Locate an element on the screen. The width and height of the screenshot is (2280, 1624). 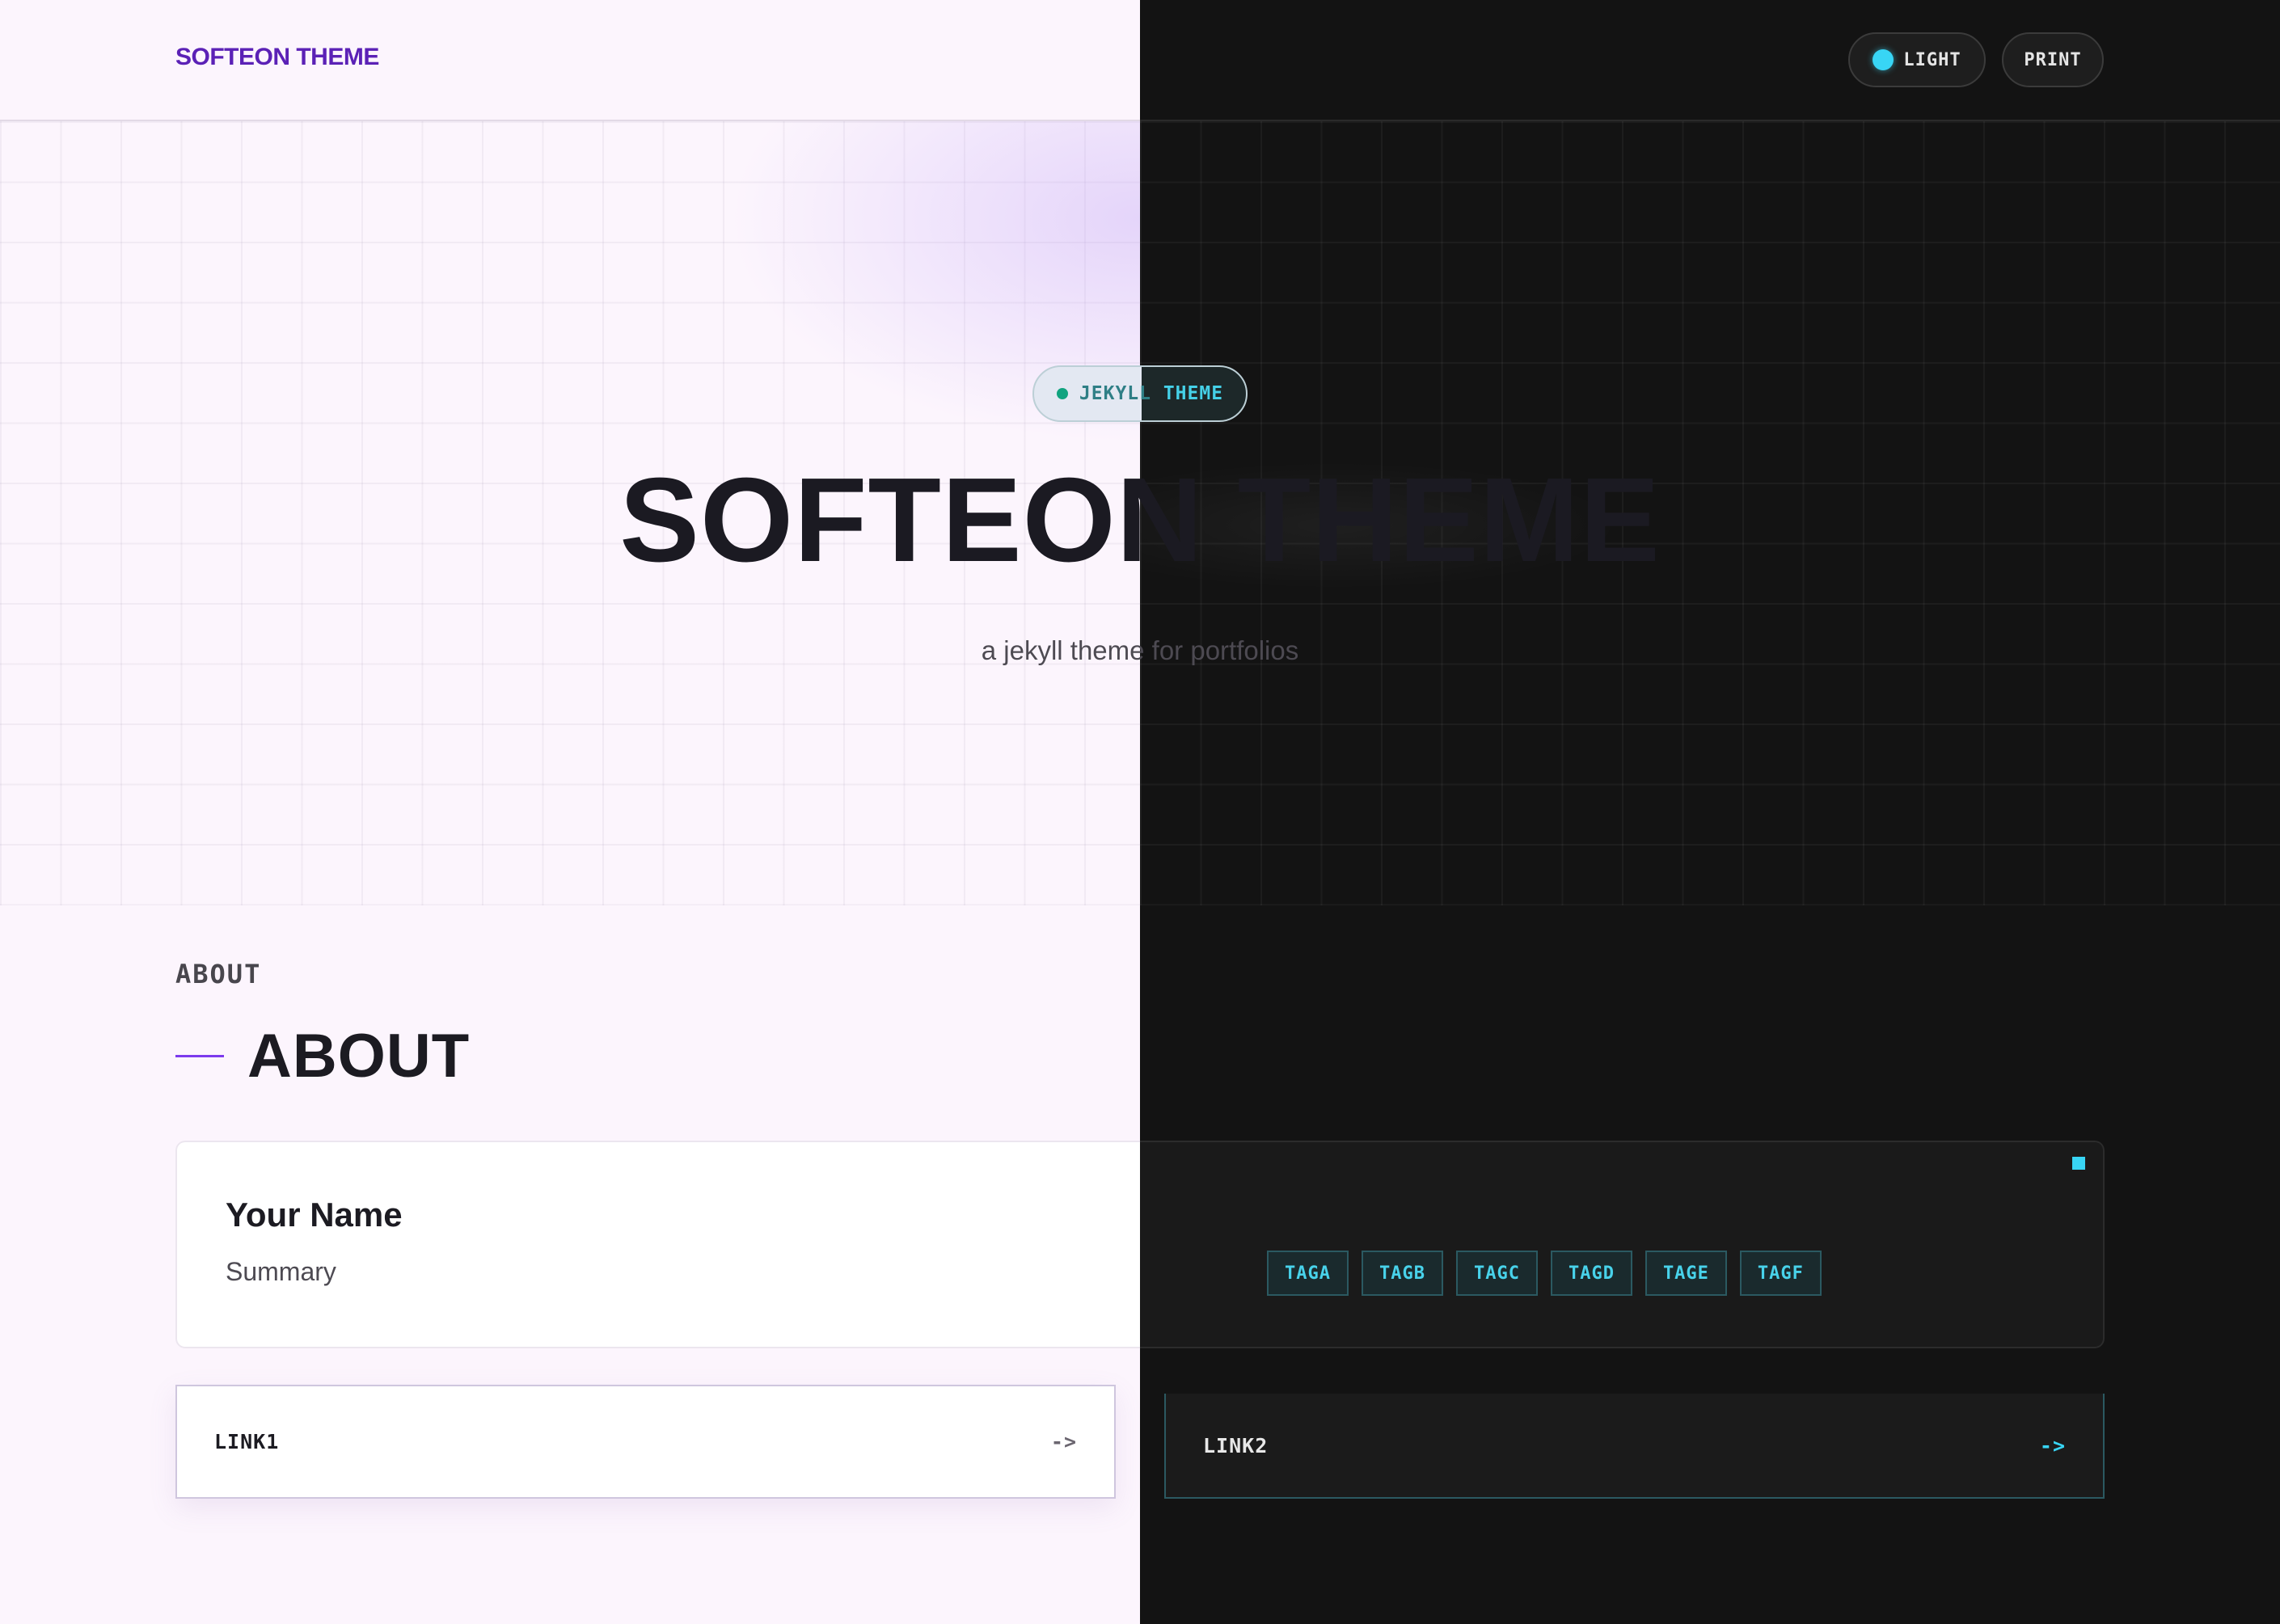
about-heading: ABOUT is located at coordinates (359, 1056).